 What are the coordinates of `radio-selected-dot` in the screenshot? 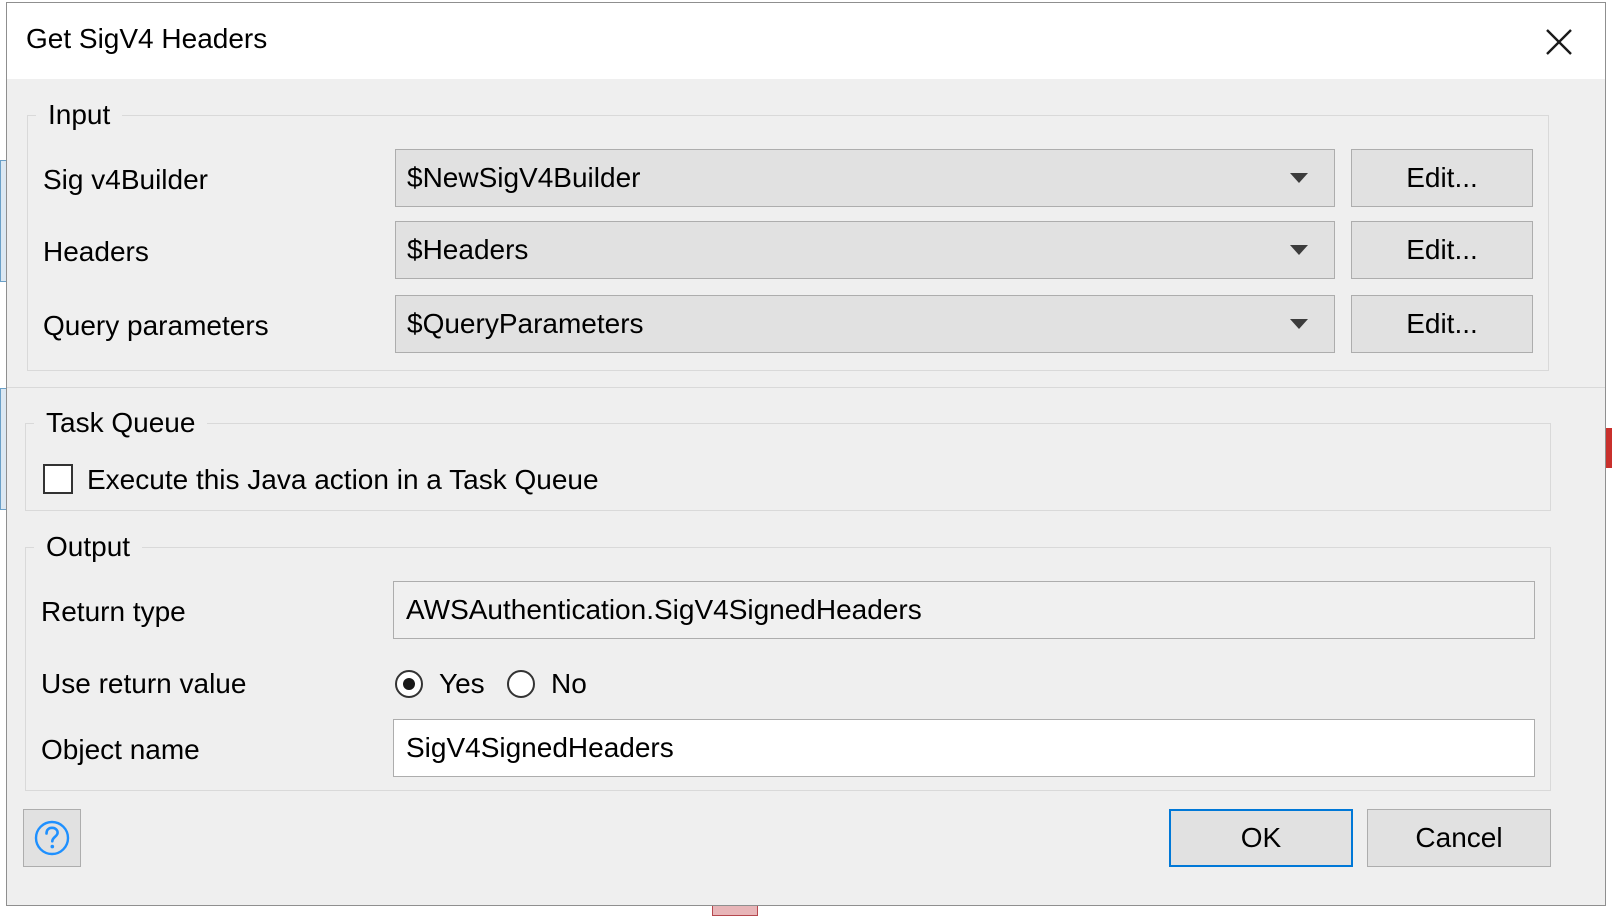 It's located at (409, 684).